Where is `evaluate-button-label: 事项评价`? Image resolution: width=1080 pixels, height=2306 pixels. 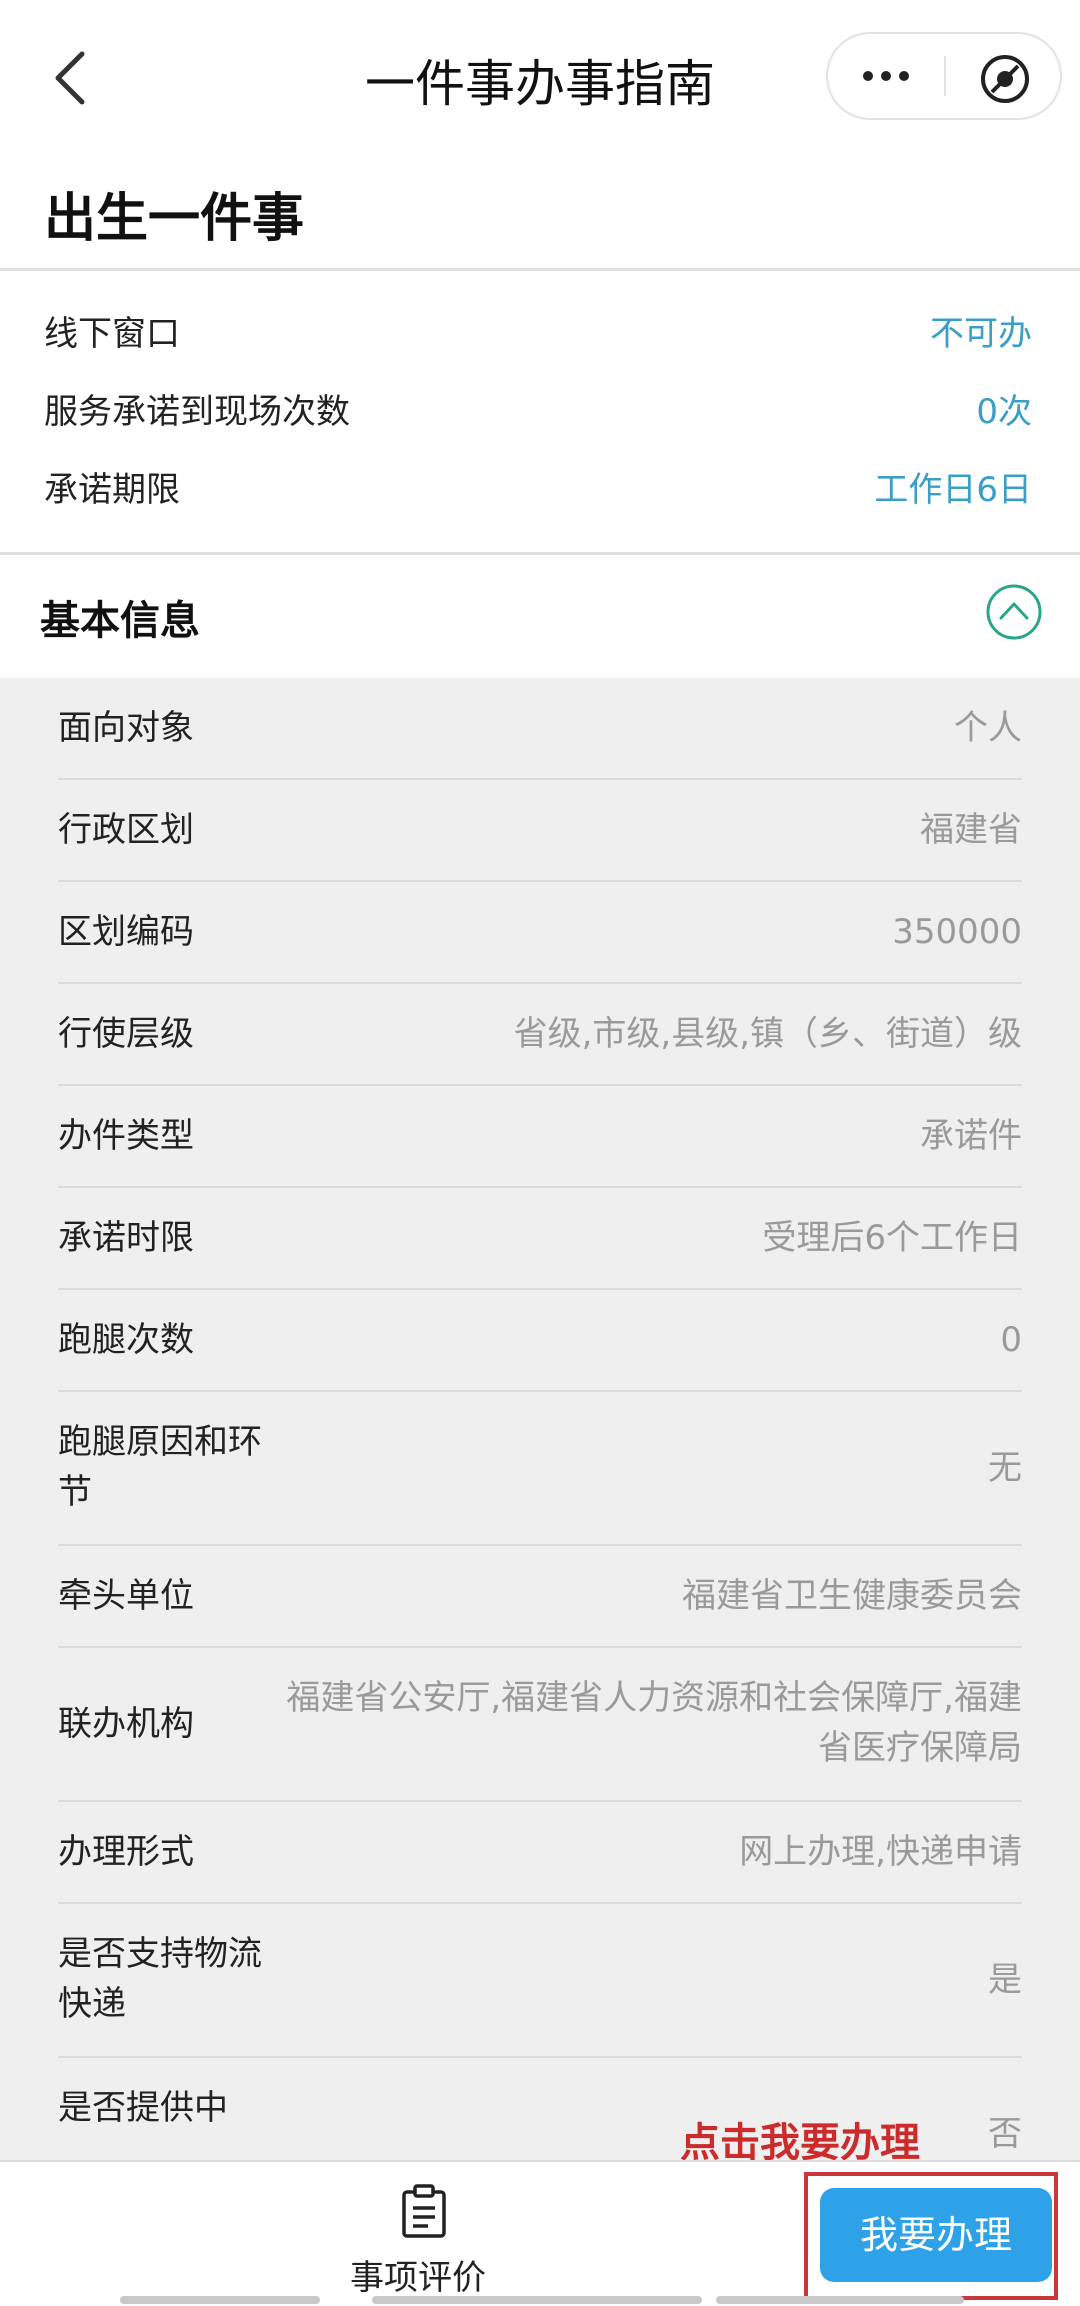 evaluate-button-label: 事项评价 is located at coordinates (418, 2274).